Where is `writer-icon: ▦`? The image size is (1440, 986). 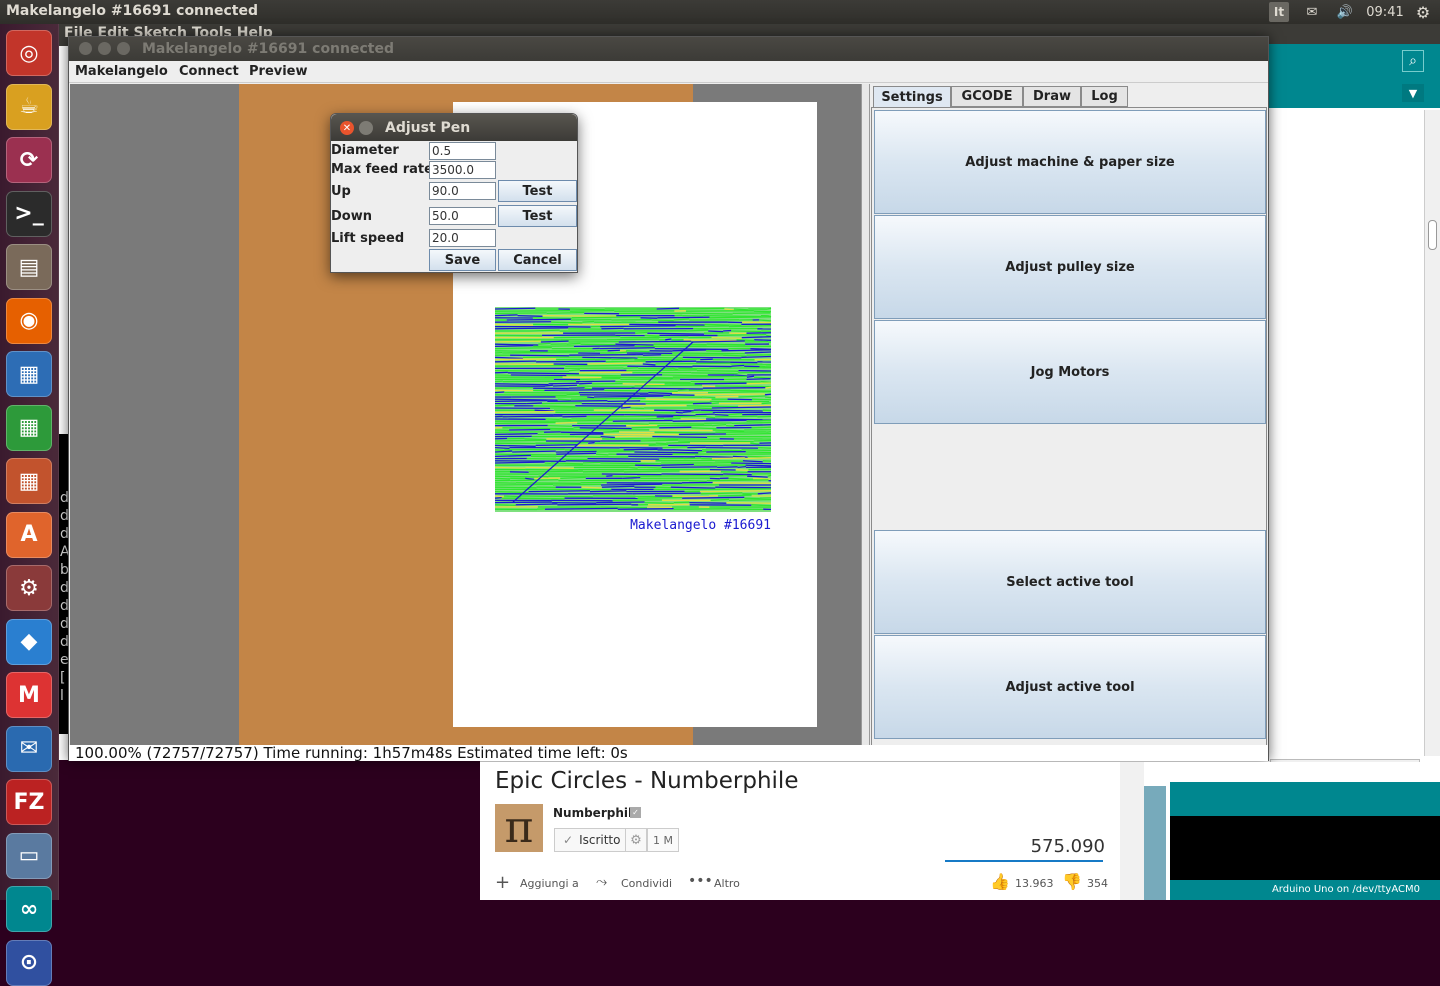 writer-icon: ▦ is located at coordinates (29, 374).